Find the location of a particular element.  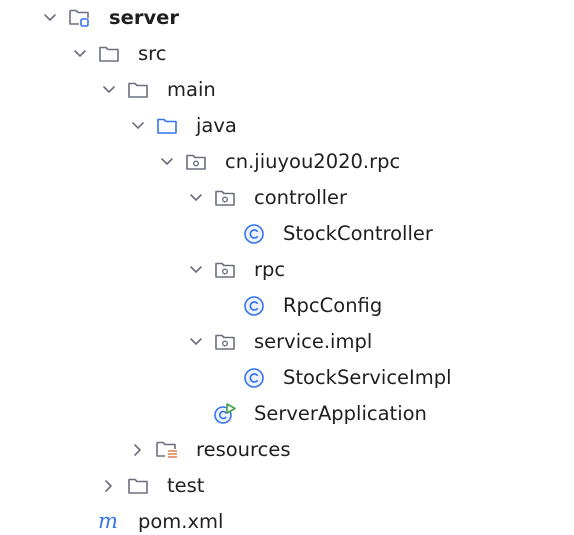

tree-node-label: service.impl is located at coordinates (313, 341).